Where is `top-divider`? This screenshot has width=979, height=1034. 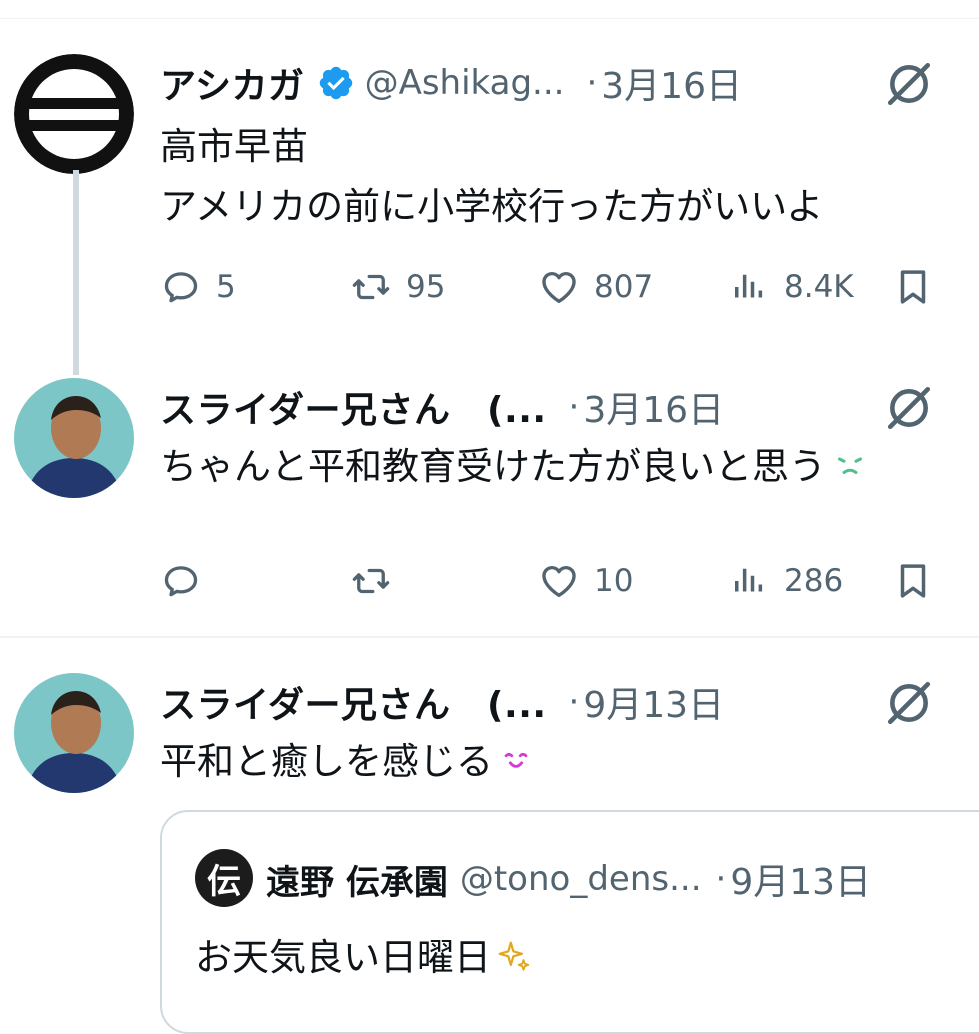
top-divider is located at coordinates (489, 18).